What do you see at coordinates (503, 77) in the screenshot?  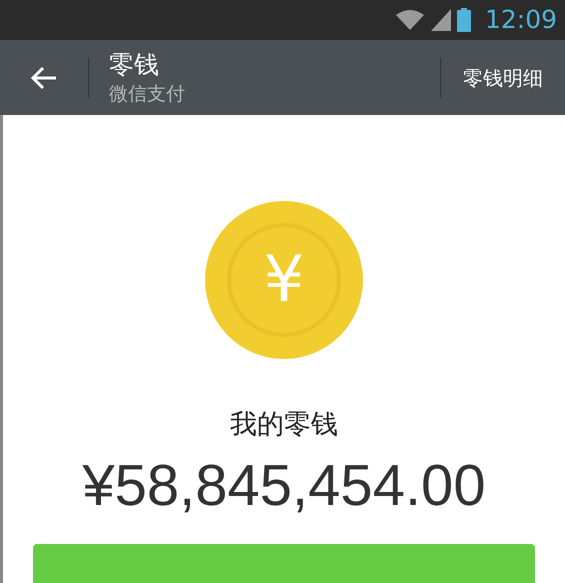 I see `details-link: 零钱明细` at bounding box center [503, 77].